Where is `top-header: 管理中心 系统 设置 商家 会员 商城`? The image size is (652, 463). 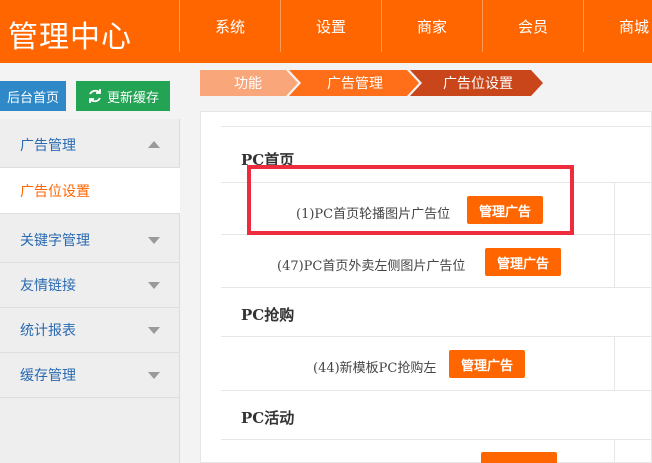
top-header: 管理中心 系统 设置 商家 会员 商城 is located at coordinates (326, 31).